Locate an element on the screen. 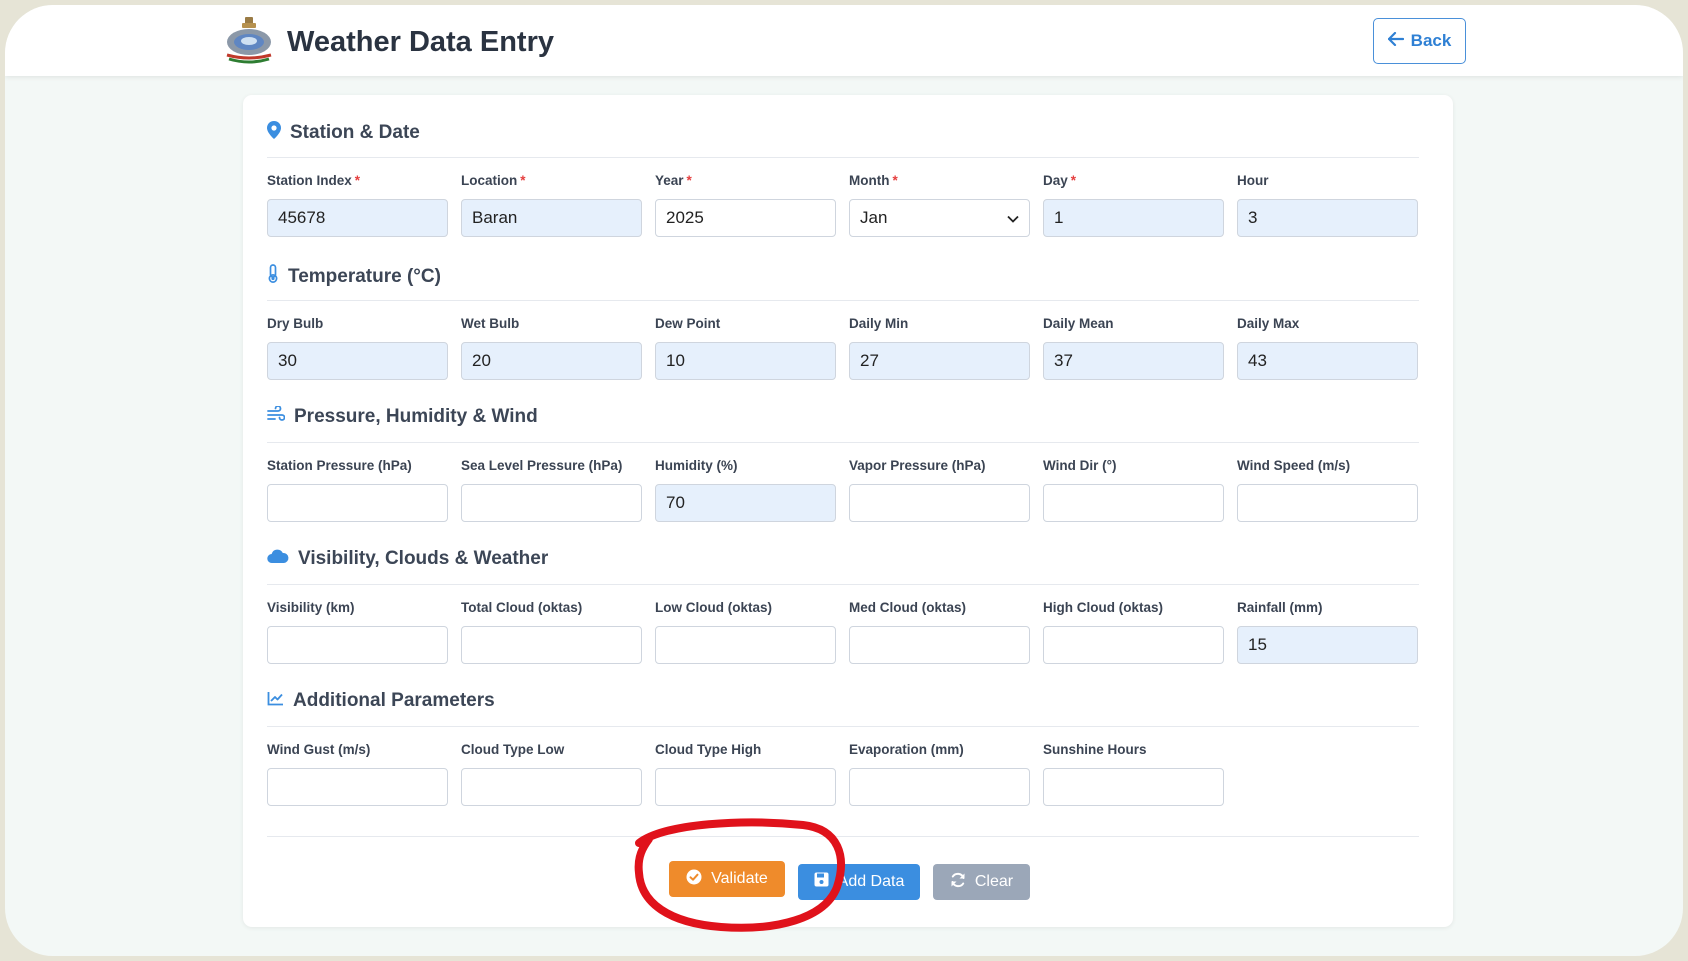 This screenshot has height=961, width=1688. field-med-cloud: Med Cloud (oktas) is located at coordinates (939, 632).